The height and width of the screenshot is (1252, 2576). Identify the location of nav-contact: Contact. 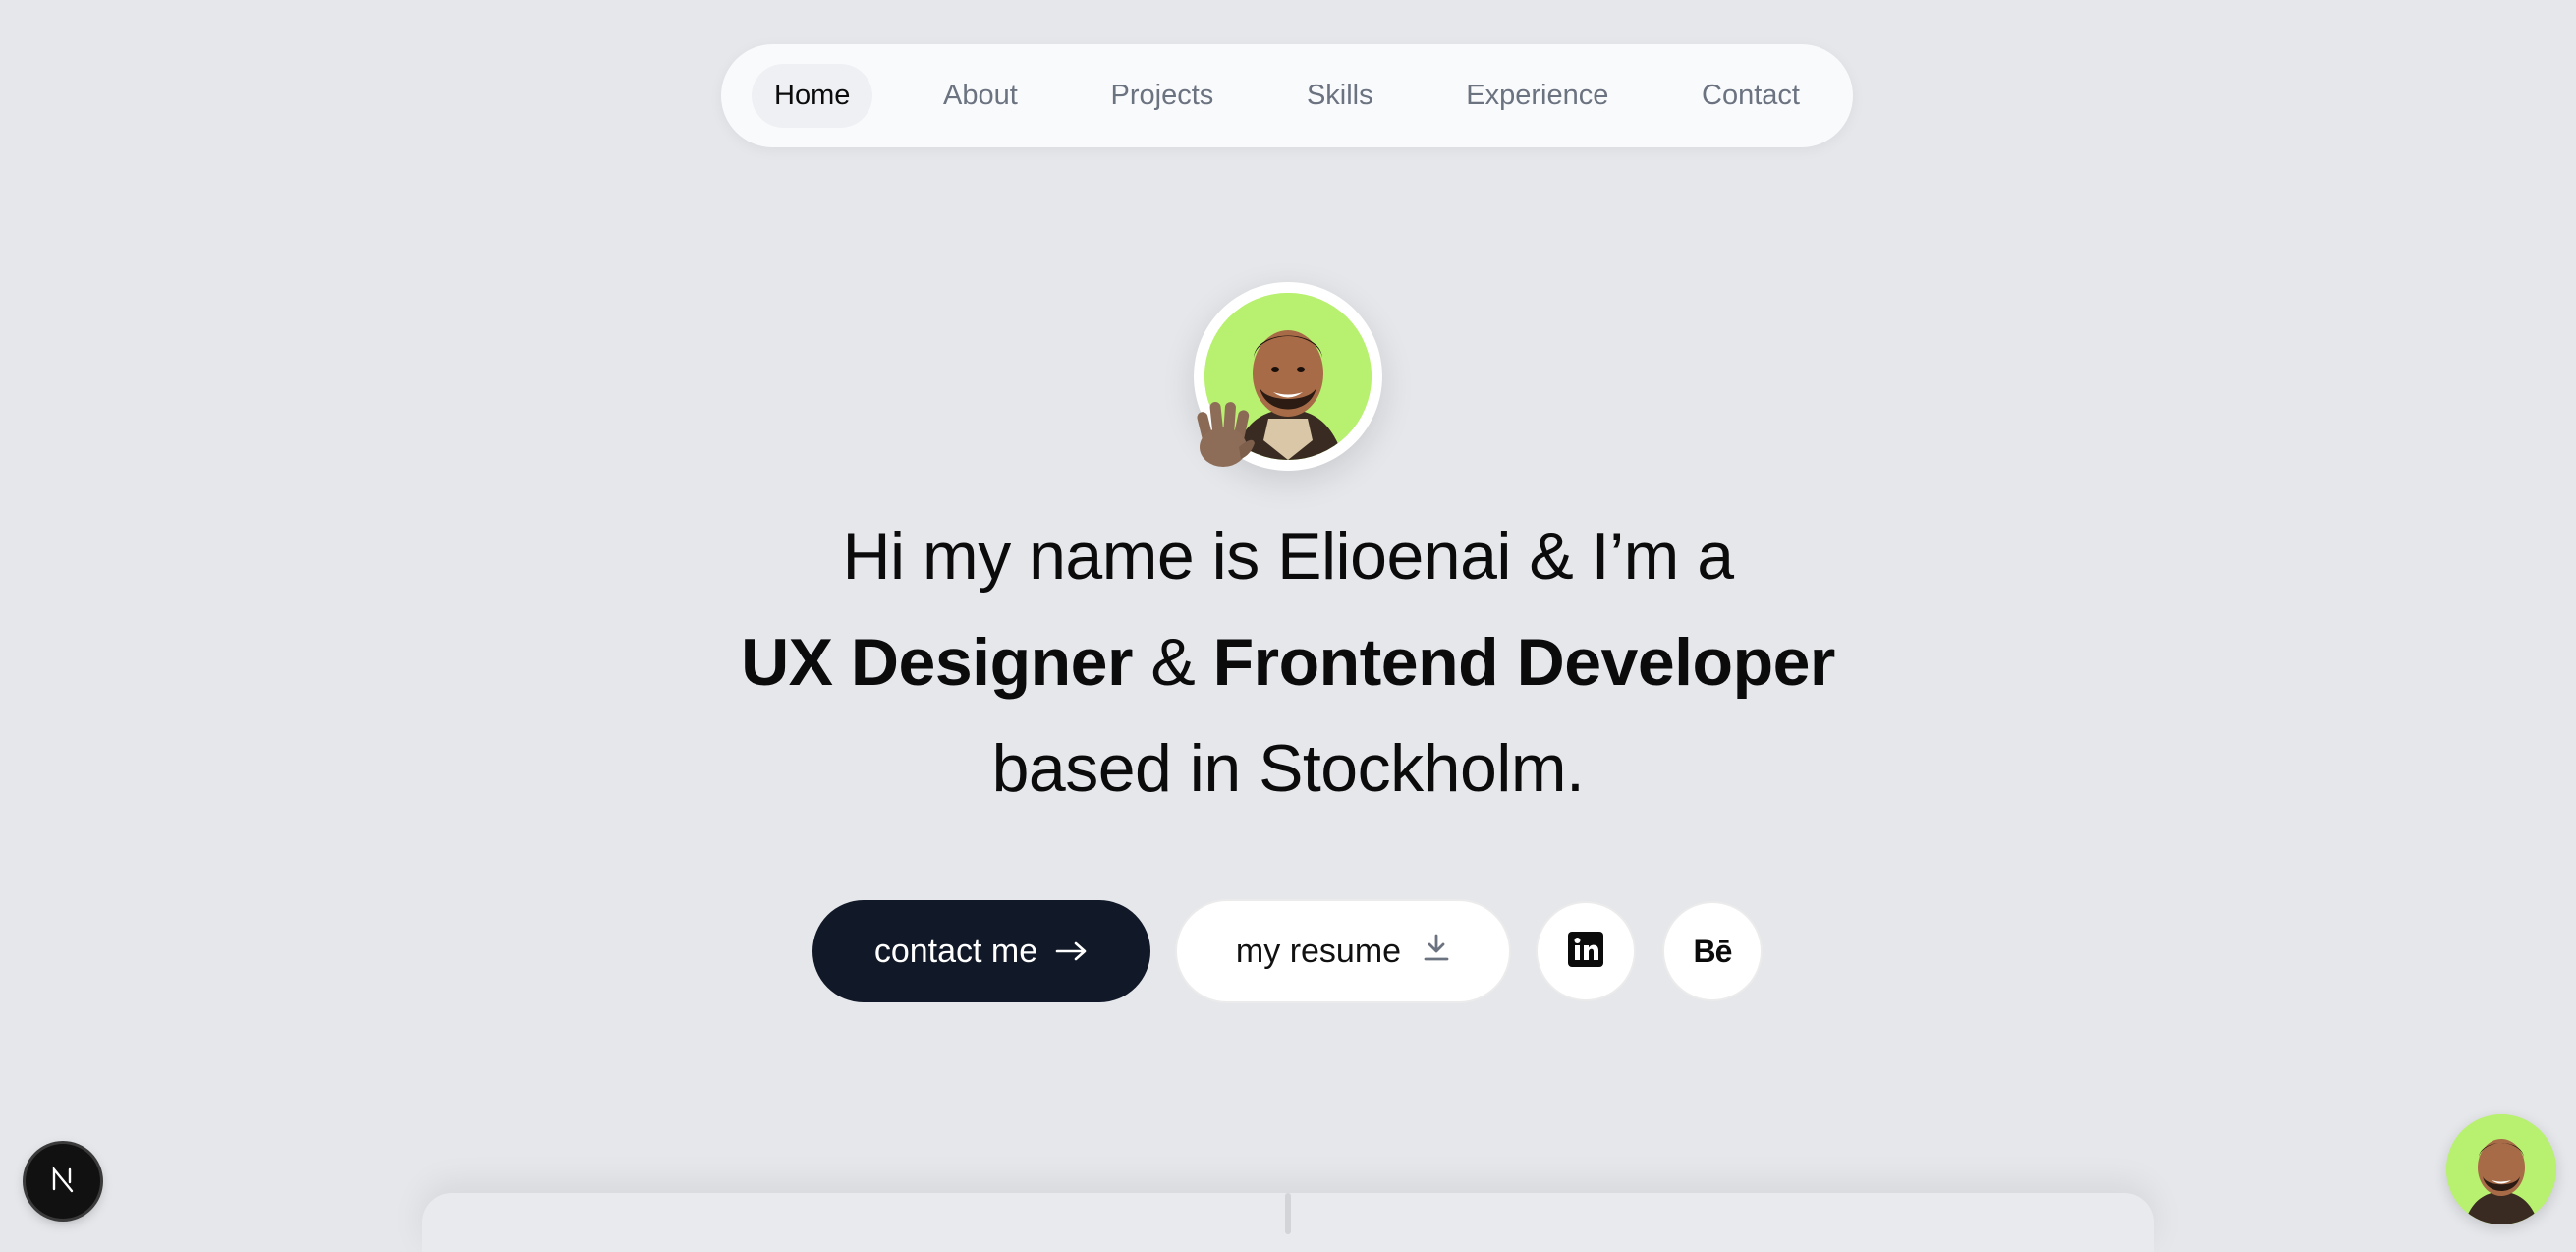
(1750, 96).